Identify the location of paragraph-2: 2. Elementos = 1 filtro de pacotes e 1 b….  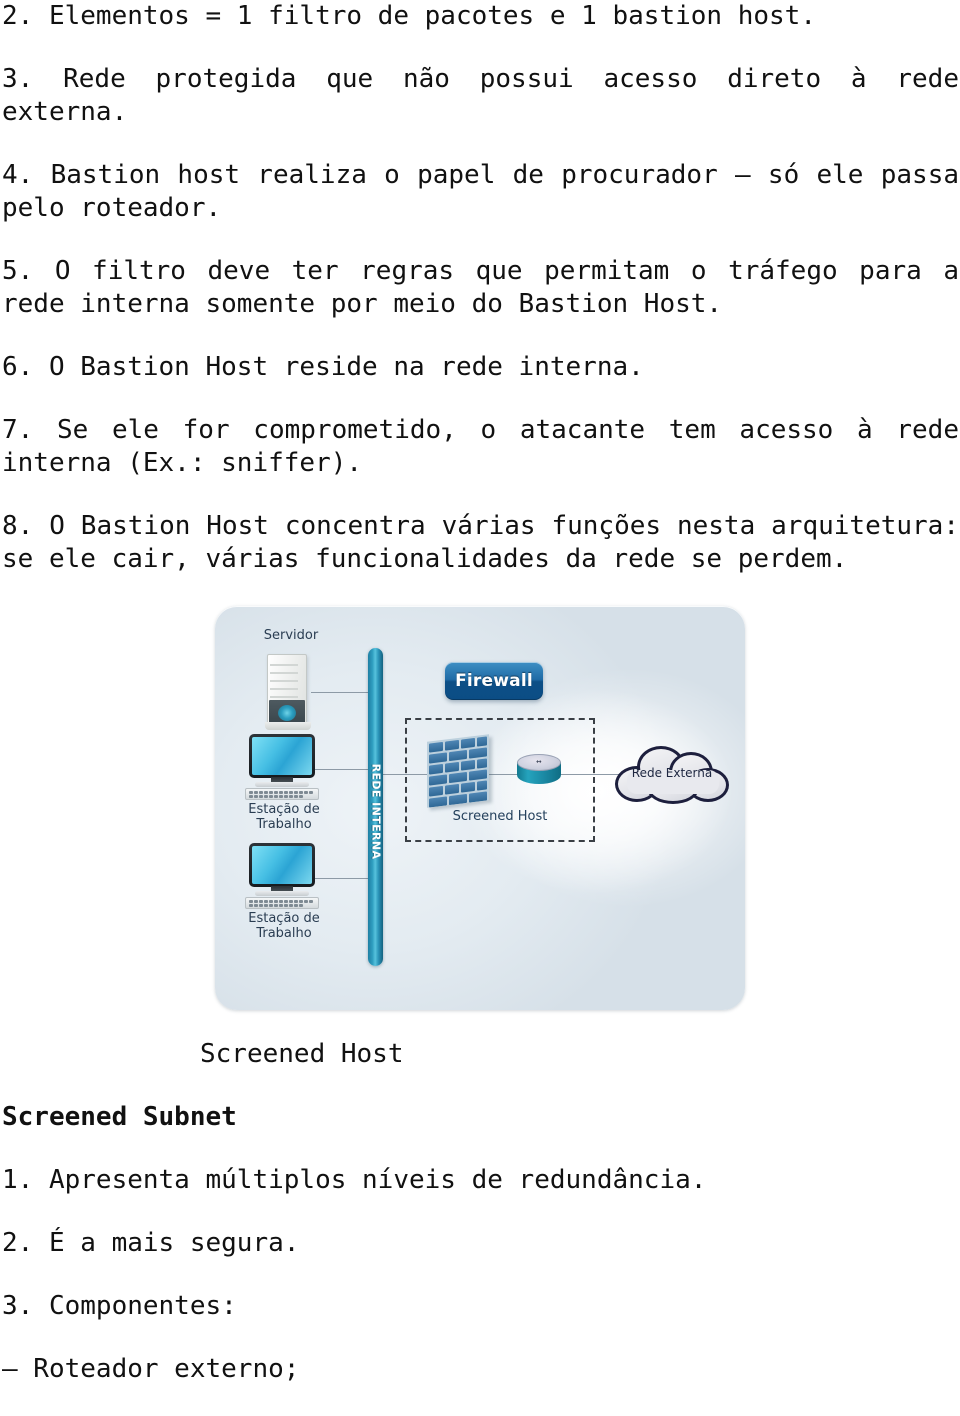
(409, 16).